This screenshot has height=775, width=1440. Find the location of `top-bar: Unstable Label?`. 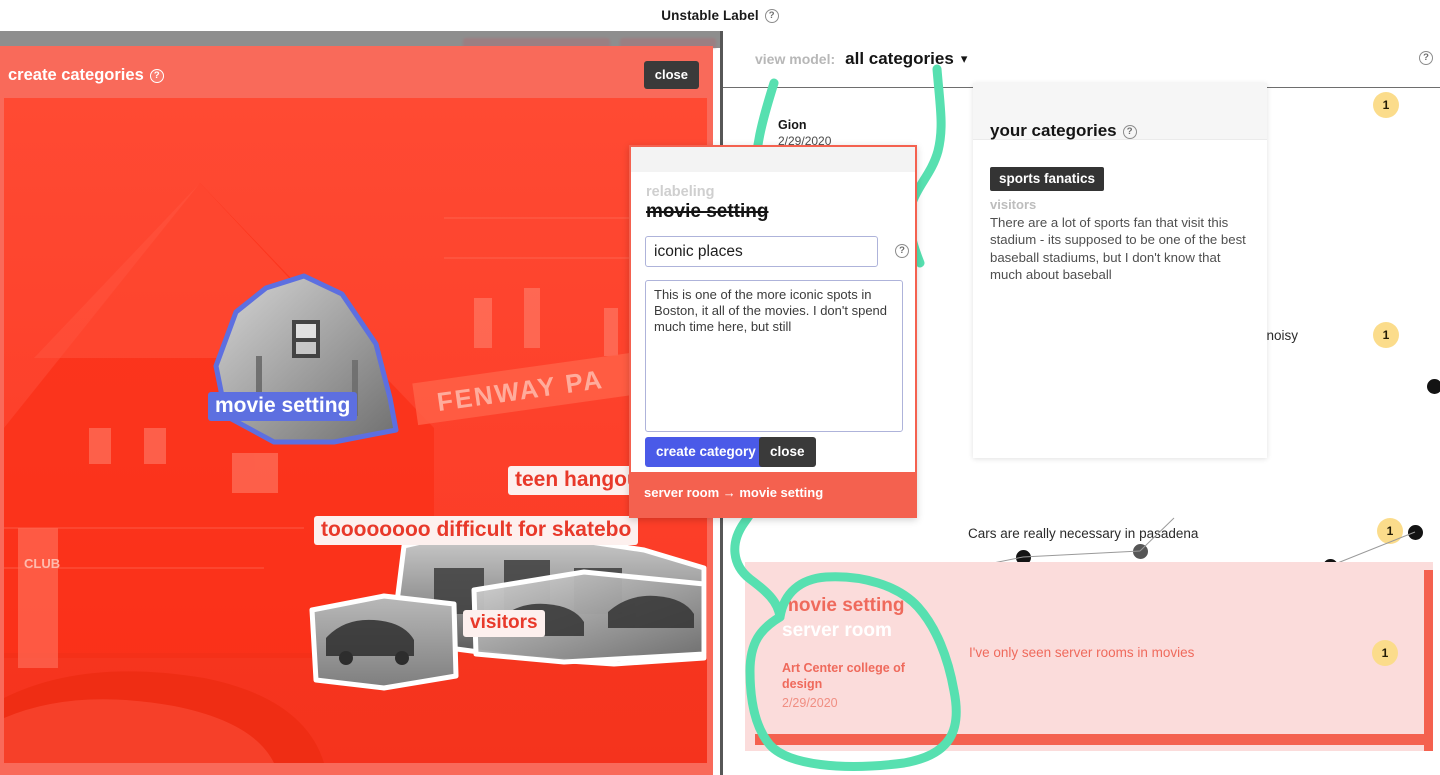

top-bar: Unstable Label? is located at coordinates (720, 15).